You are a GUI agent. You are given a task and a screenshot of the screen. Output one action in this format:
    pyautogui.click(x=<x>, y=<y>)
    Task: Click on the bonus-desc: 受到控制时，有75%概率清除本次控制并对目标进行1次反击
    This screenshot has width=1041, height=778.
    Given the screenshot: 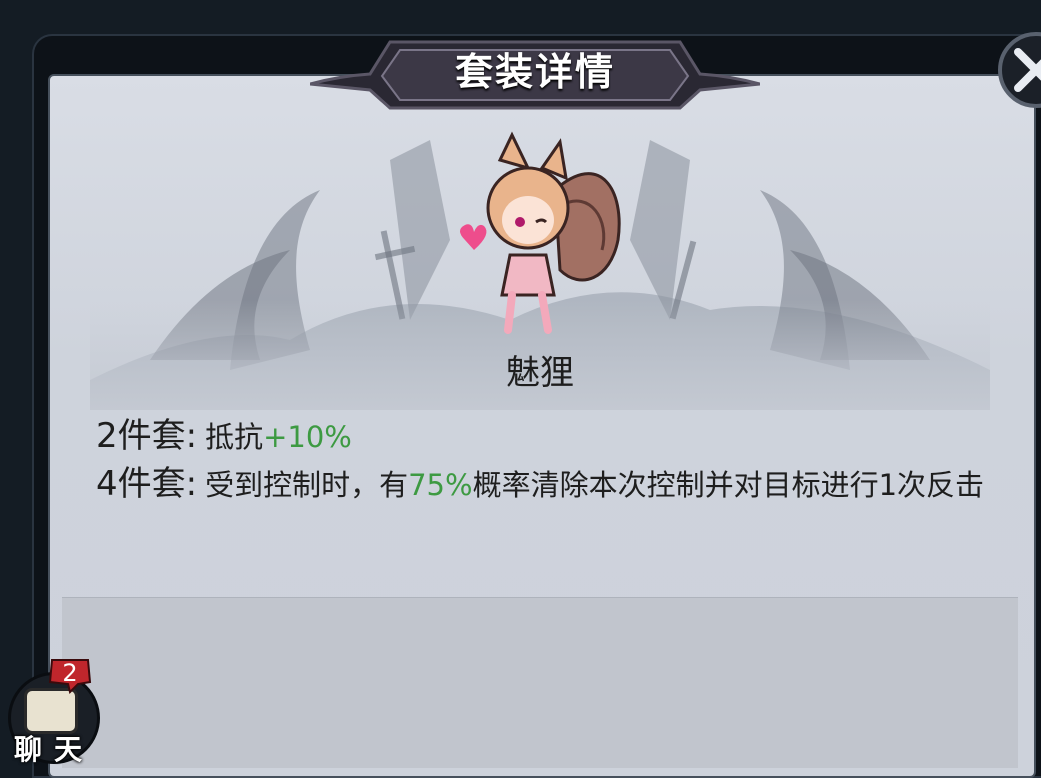 What is the action you would take?
    pyautogui.click(x=594, y=485)
    